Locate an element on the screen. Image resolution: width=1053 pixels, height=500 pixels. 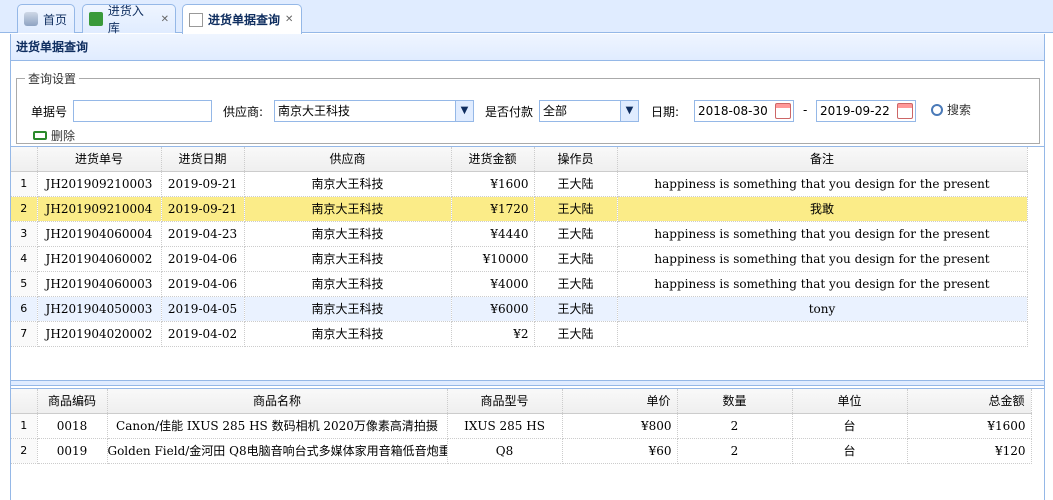
stock-in-icon is located at coordinates (96, 19).